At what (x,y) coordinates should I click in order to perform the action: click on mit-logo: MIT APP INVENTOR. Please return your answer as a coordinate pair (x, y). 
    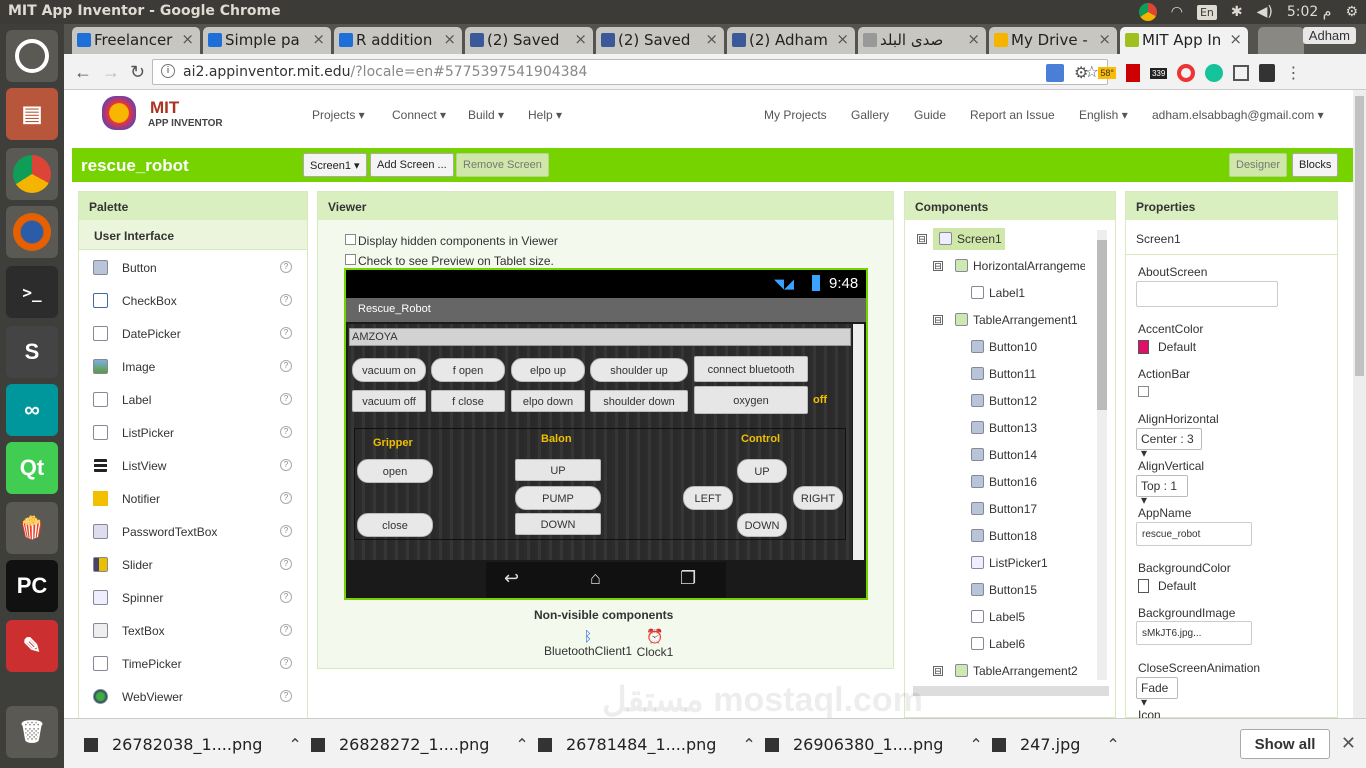
    Looking at the image, I should click on (167, 114).